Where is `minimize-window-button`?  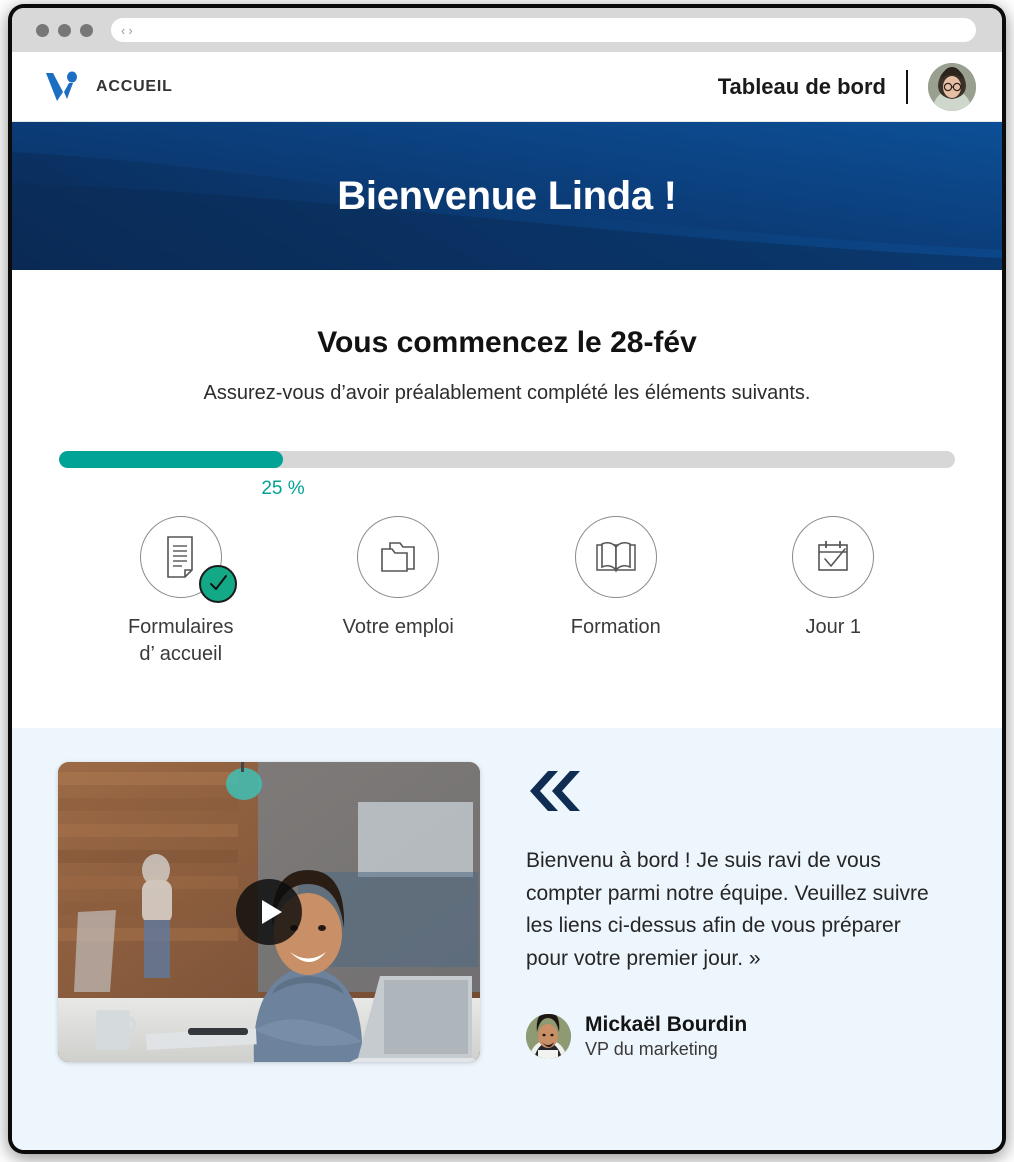
minimize-window-button is located at coordinates (64, 30).